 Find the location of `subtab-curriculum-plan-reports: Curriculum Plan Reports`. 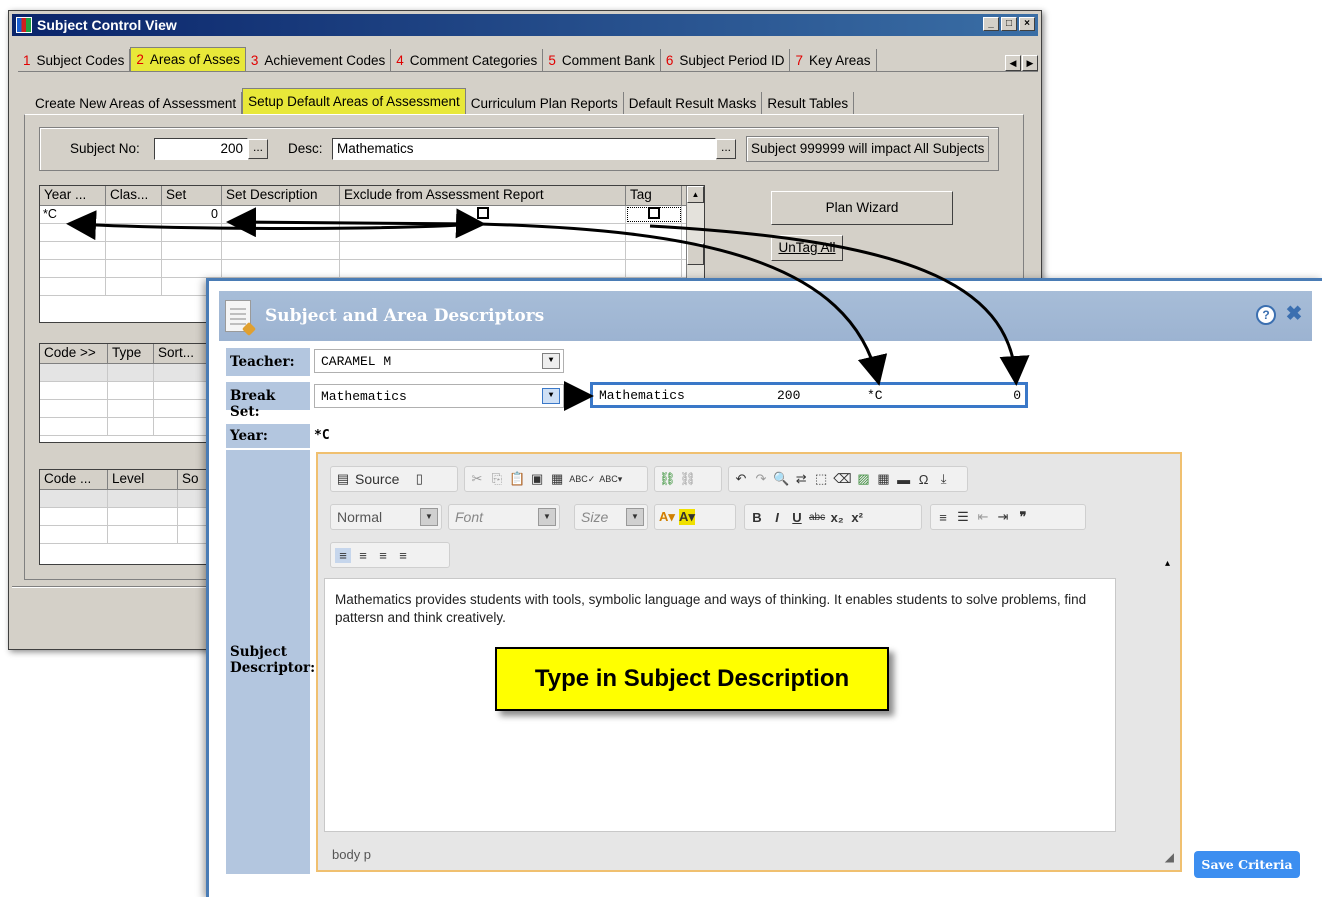

subtab-curriculum-plan-reports: Curriculum Plan Reports is located at coordinates (545, 103).